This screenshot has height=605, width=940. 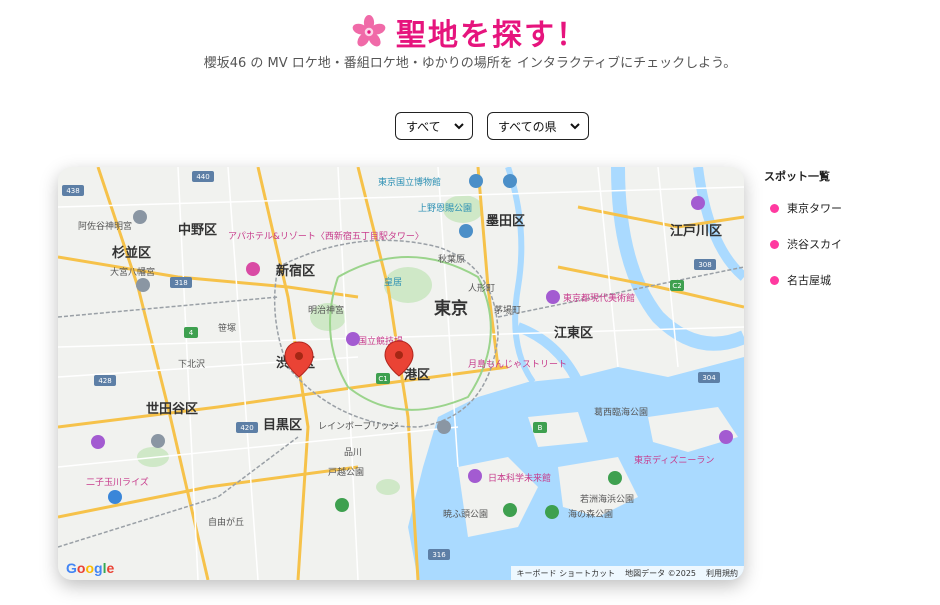 What do you see at coordinates (505, 221) in the screenshot?
I see `map-label-sumida: 墨田区` at bounding box center [505, 221].